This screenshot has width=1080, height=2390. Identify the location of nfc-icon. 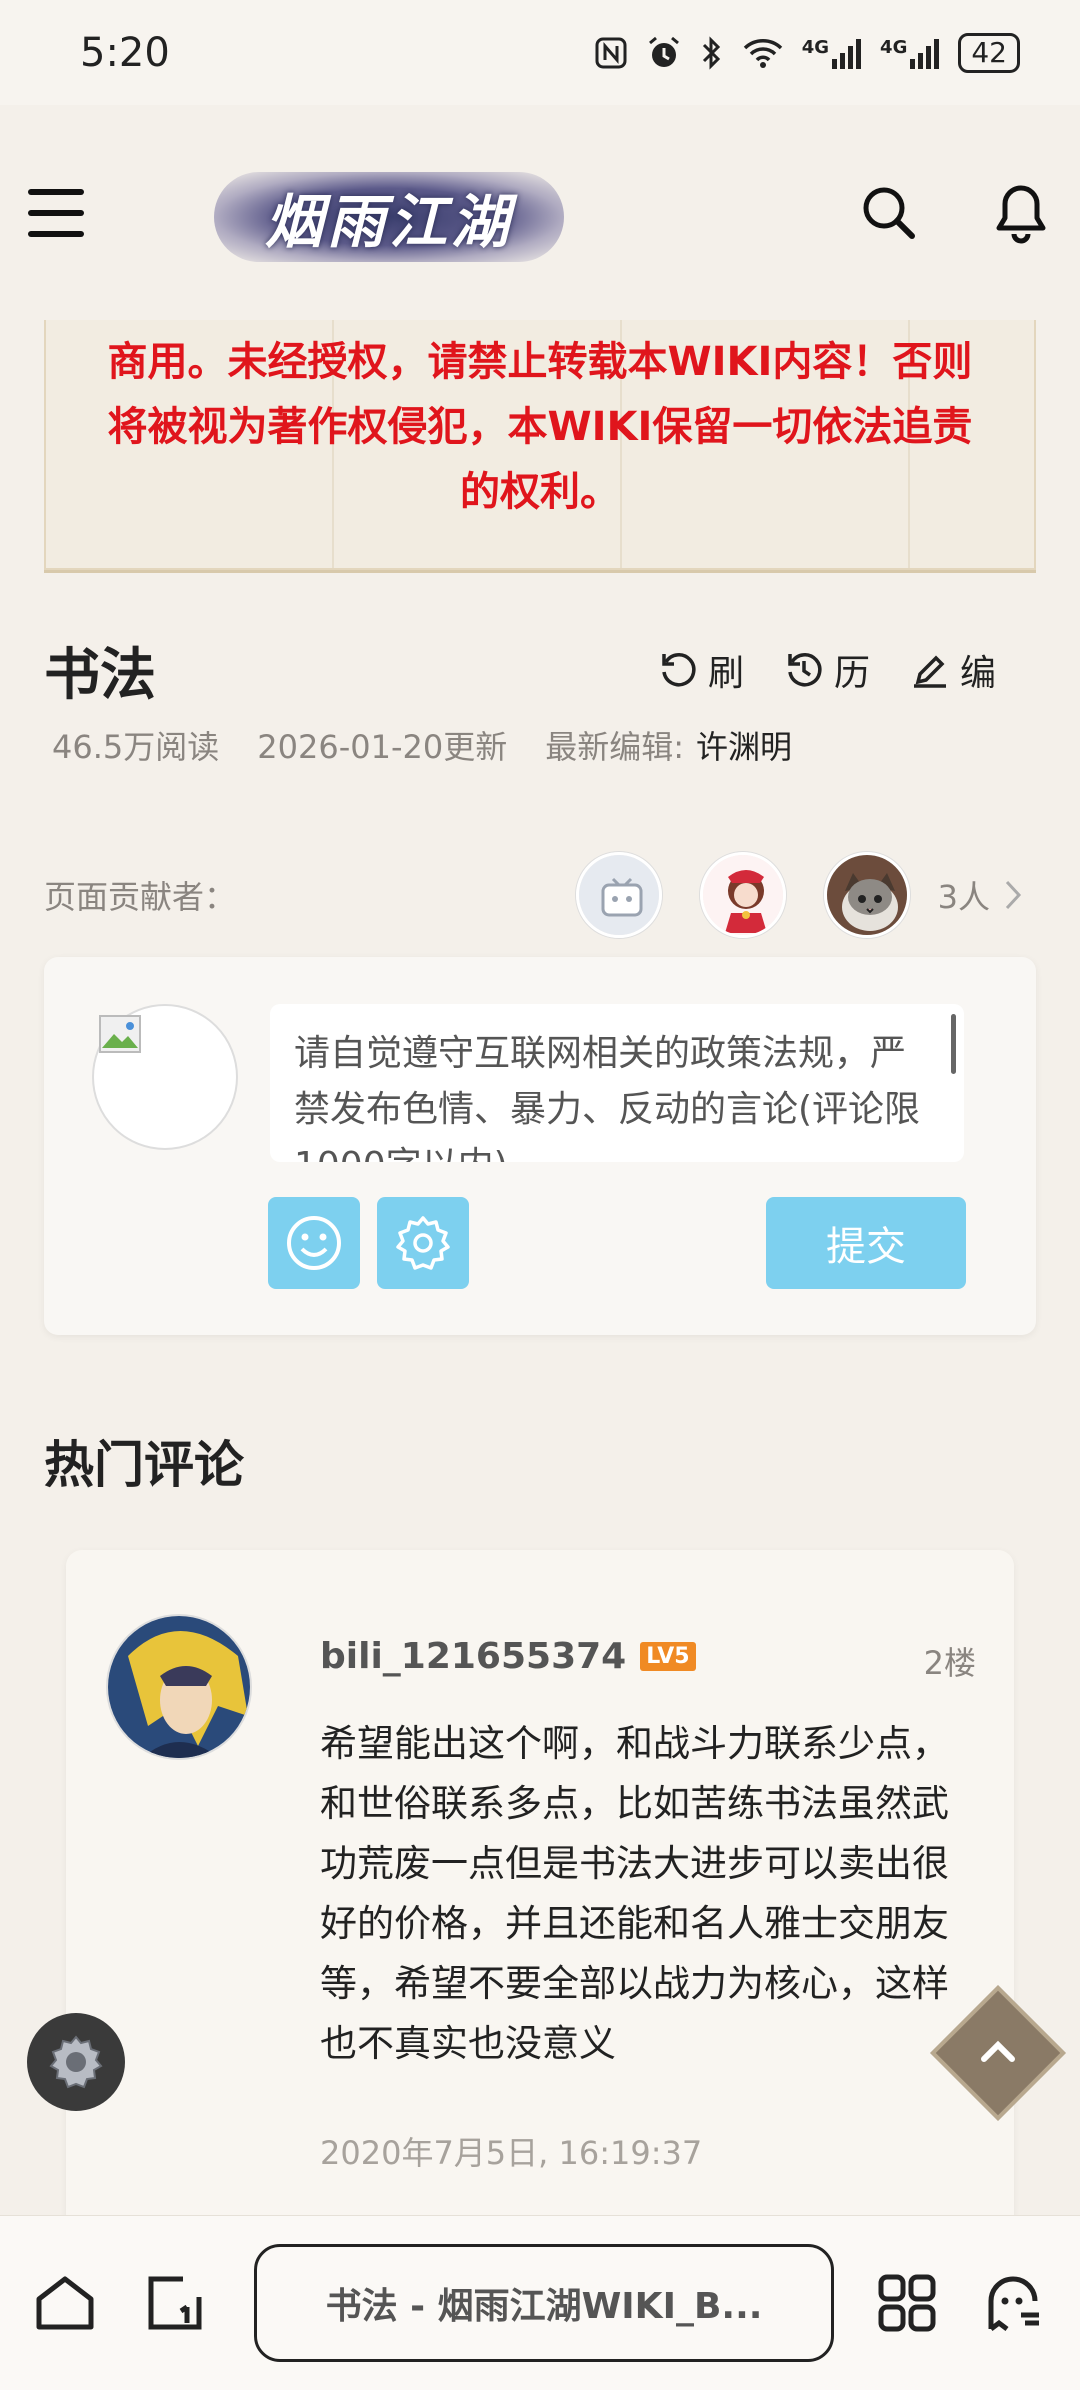
(611, 52).